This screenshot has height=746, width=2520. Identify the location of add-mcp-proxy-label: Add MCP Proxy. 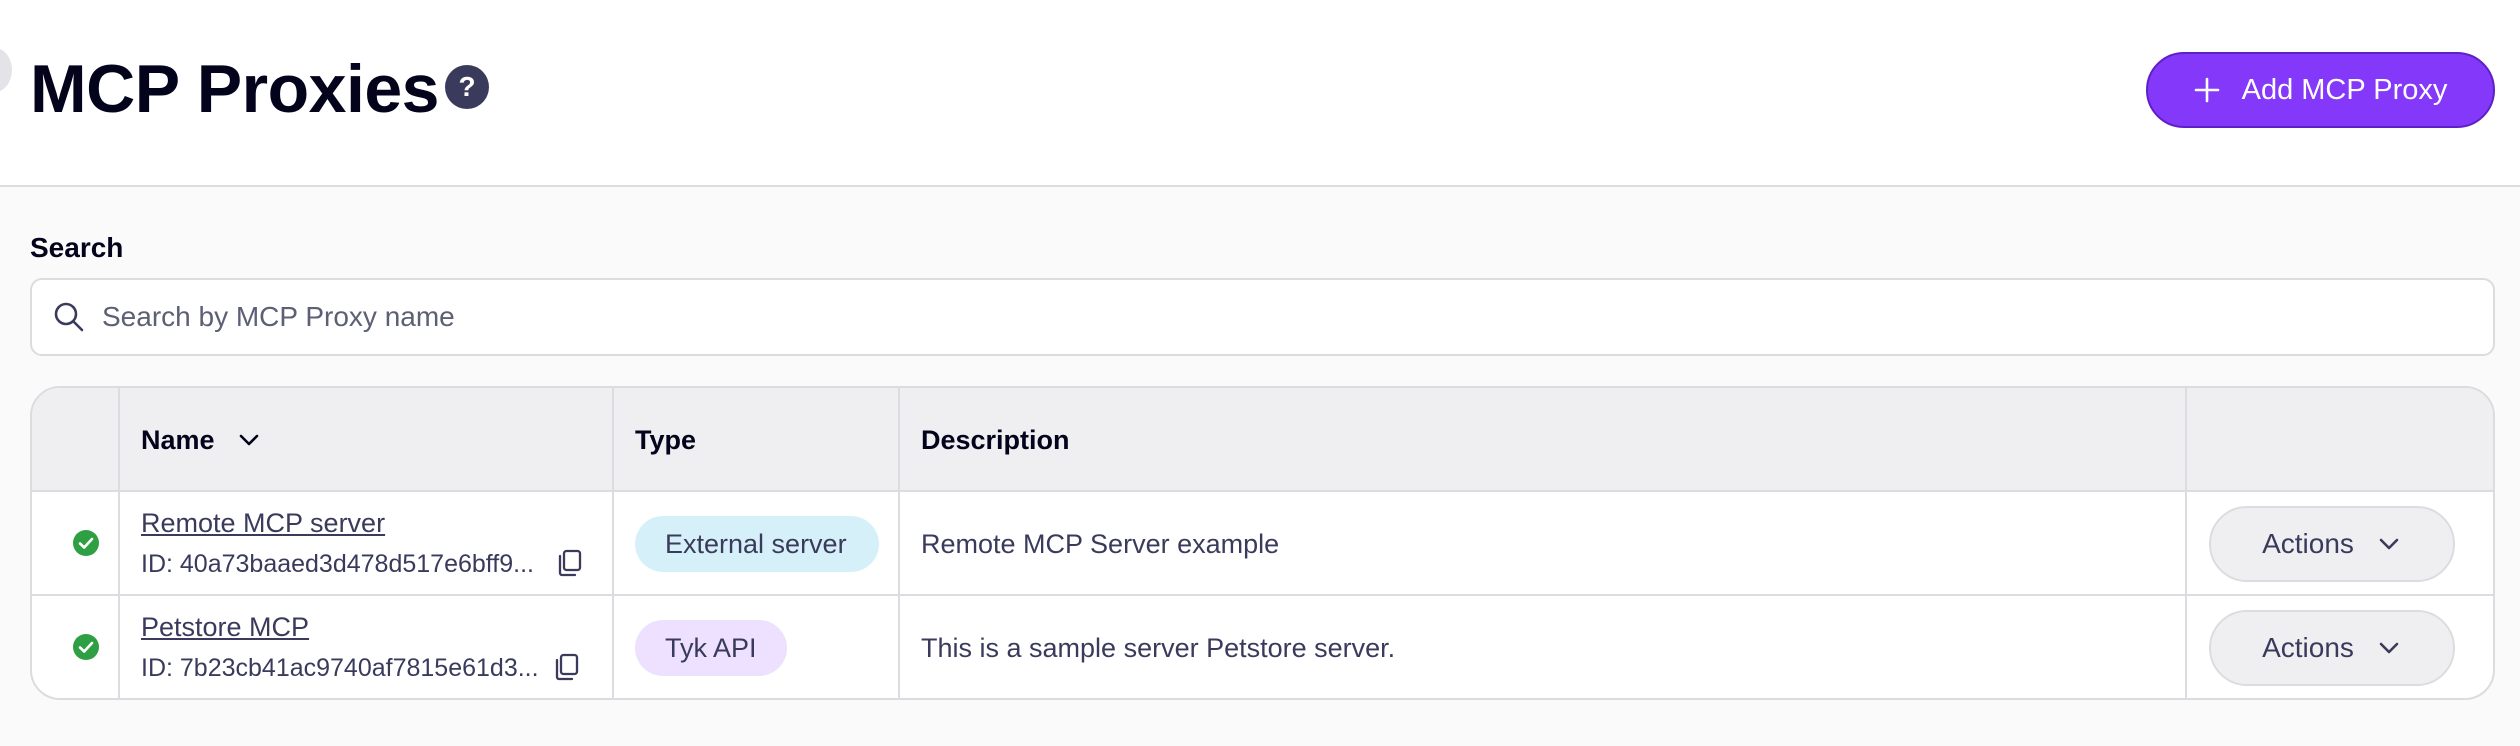
(2344, 89).